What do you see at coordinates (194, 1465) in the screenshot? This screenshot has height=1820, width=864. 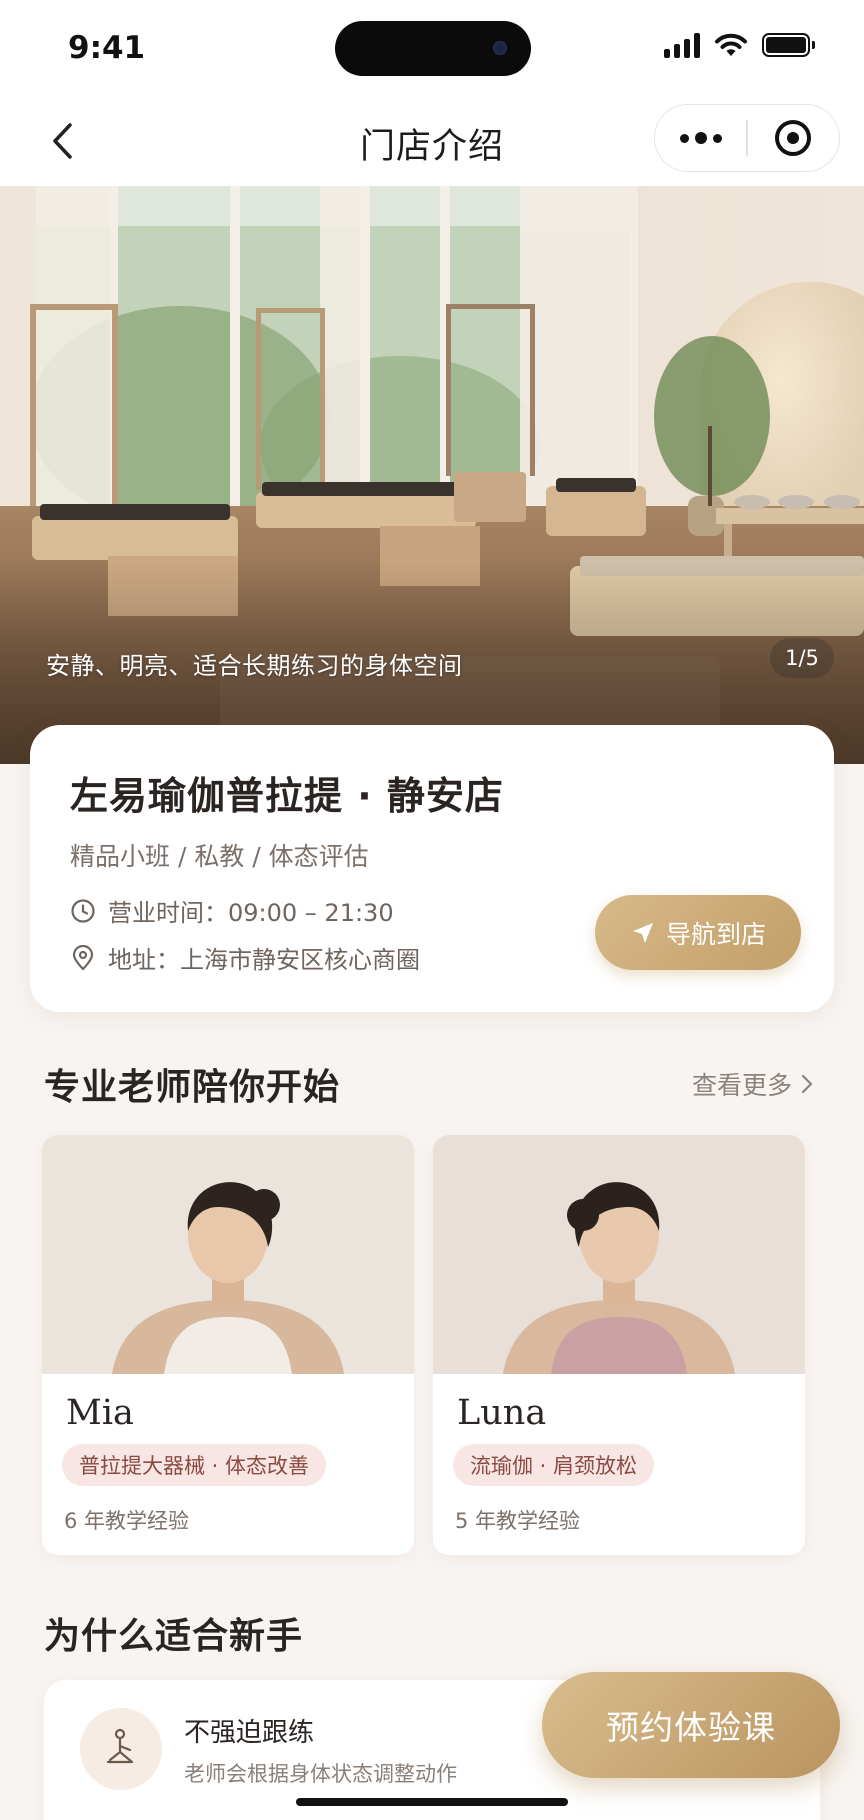 I see `teacher-specialty-tag: 普拉提大器械 · 体态改善` at bounding box center [194, 1465].